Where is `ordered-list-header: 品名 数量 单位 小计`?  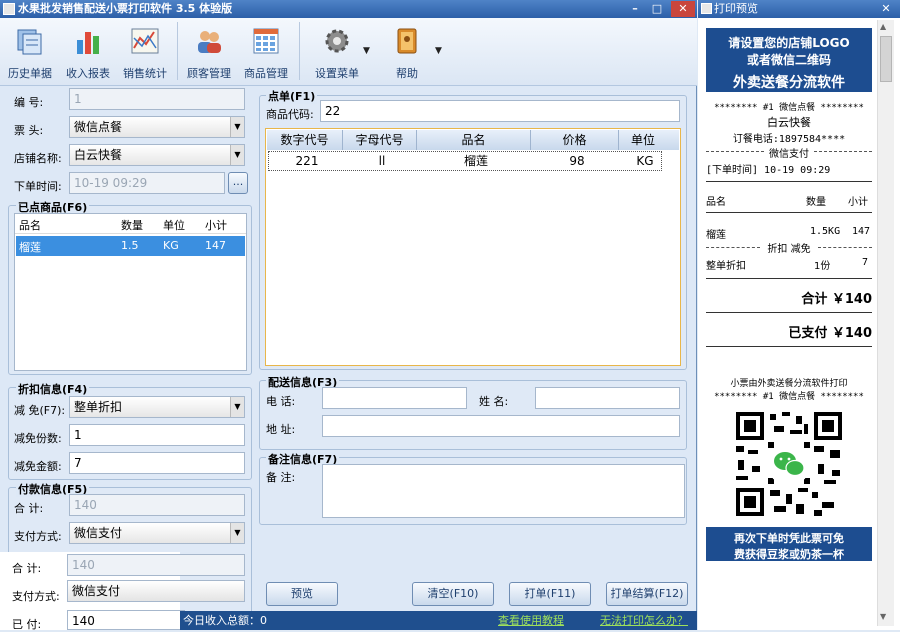
ordered-list-header: 品名 数量 单位 小计 is located at coordinates (130, 224).